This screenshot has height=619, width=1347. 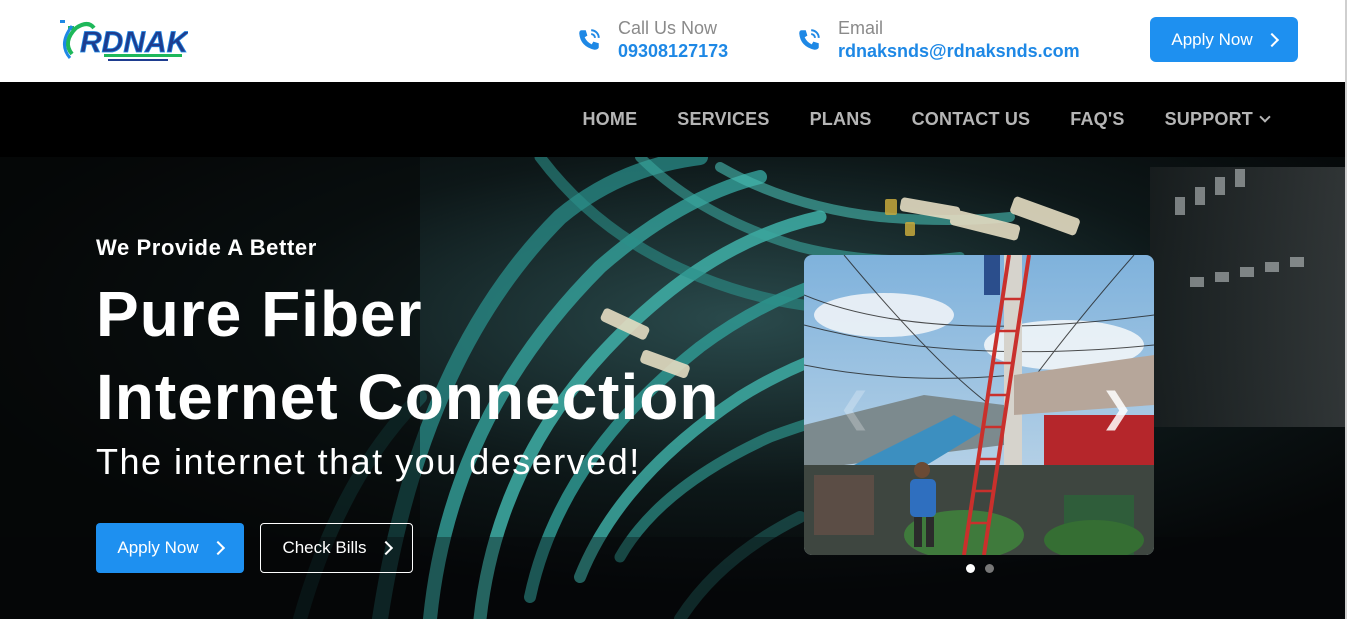 I want to click on hero-tagline: We Provide A Better, so click(x=206, y=247).